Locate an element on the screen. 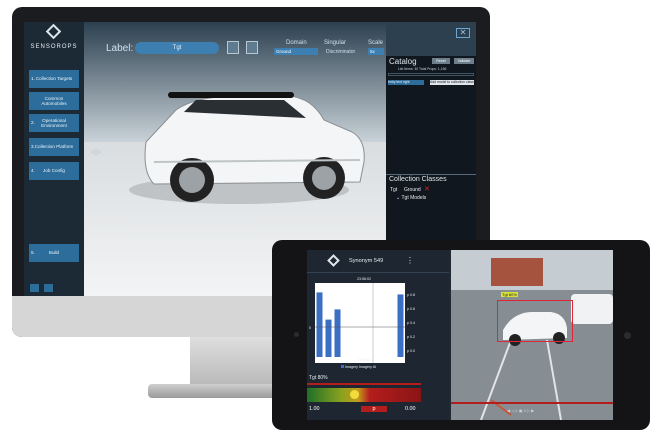 The width and height of the screenshot is (658, 430). catalog-title: Catalog is located at coordinates (403, 61).